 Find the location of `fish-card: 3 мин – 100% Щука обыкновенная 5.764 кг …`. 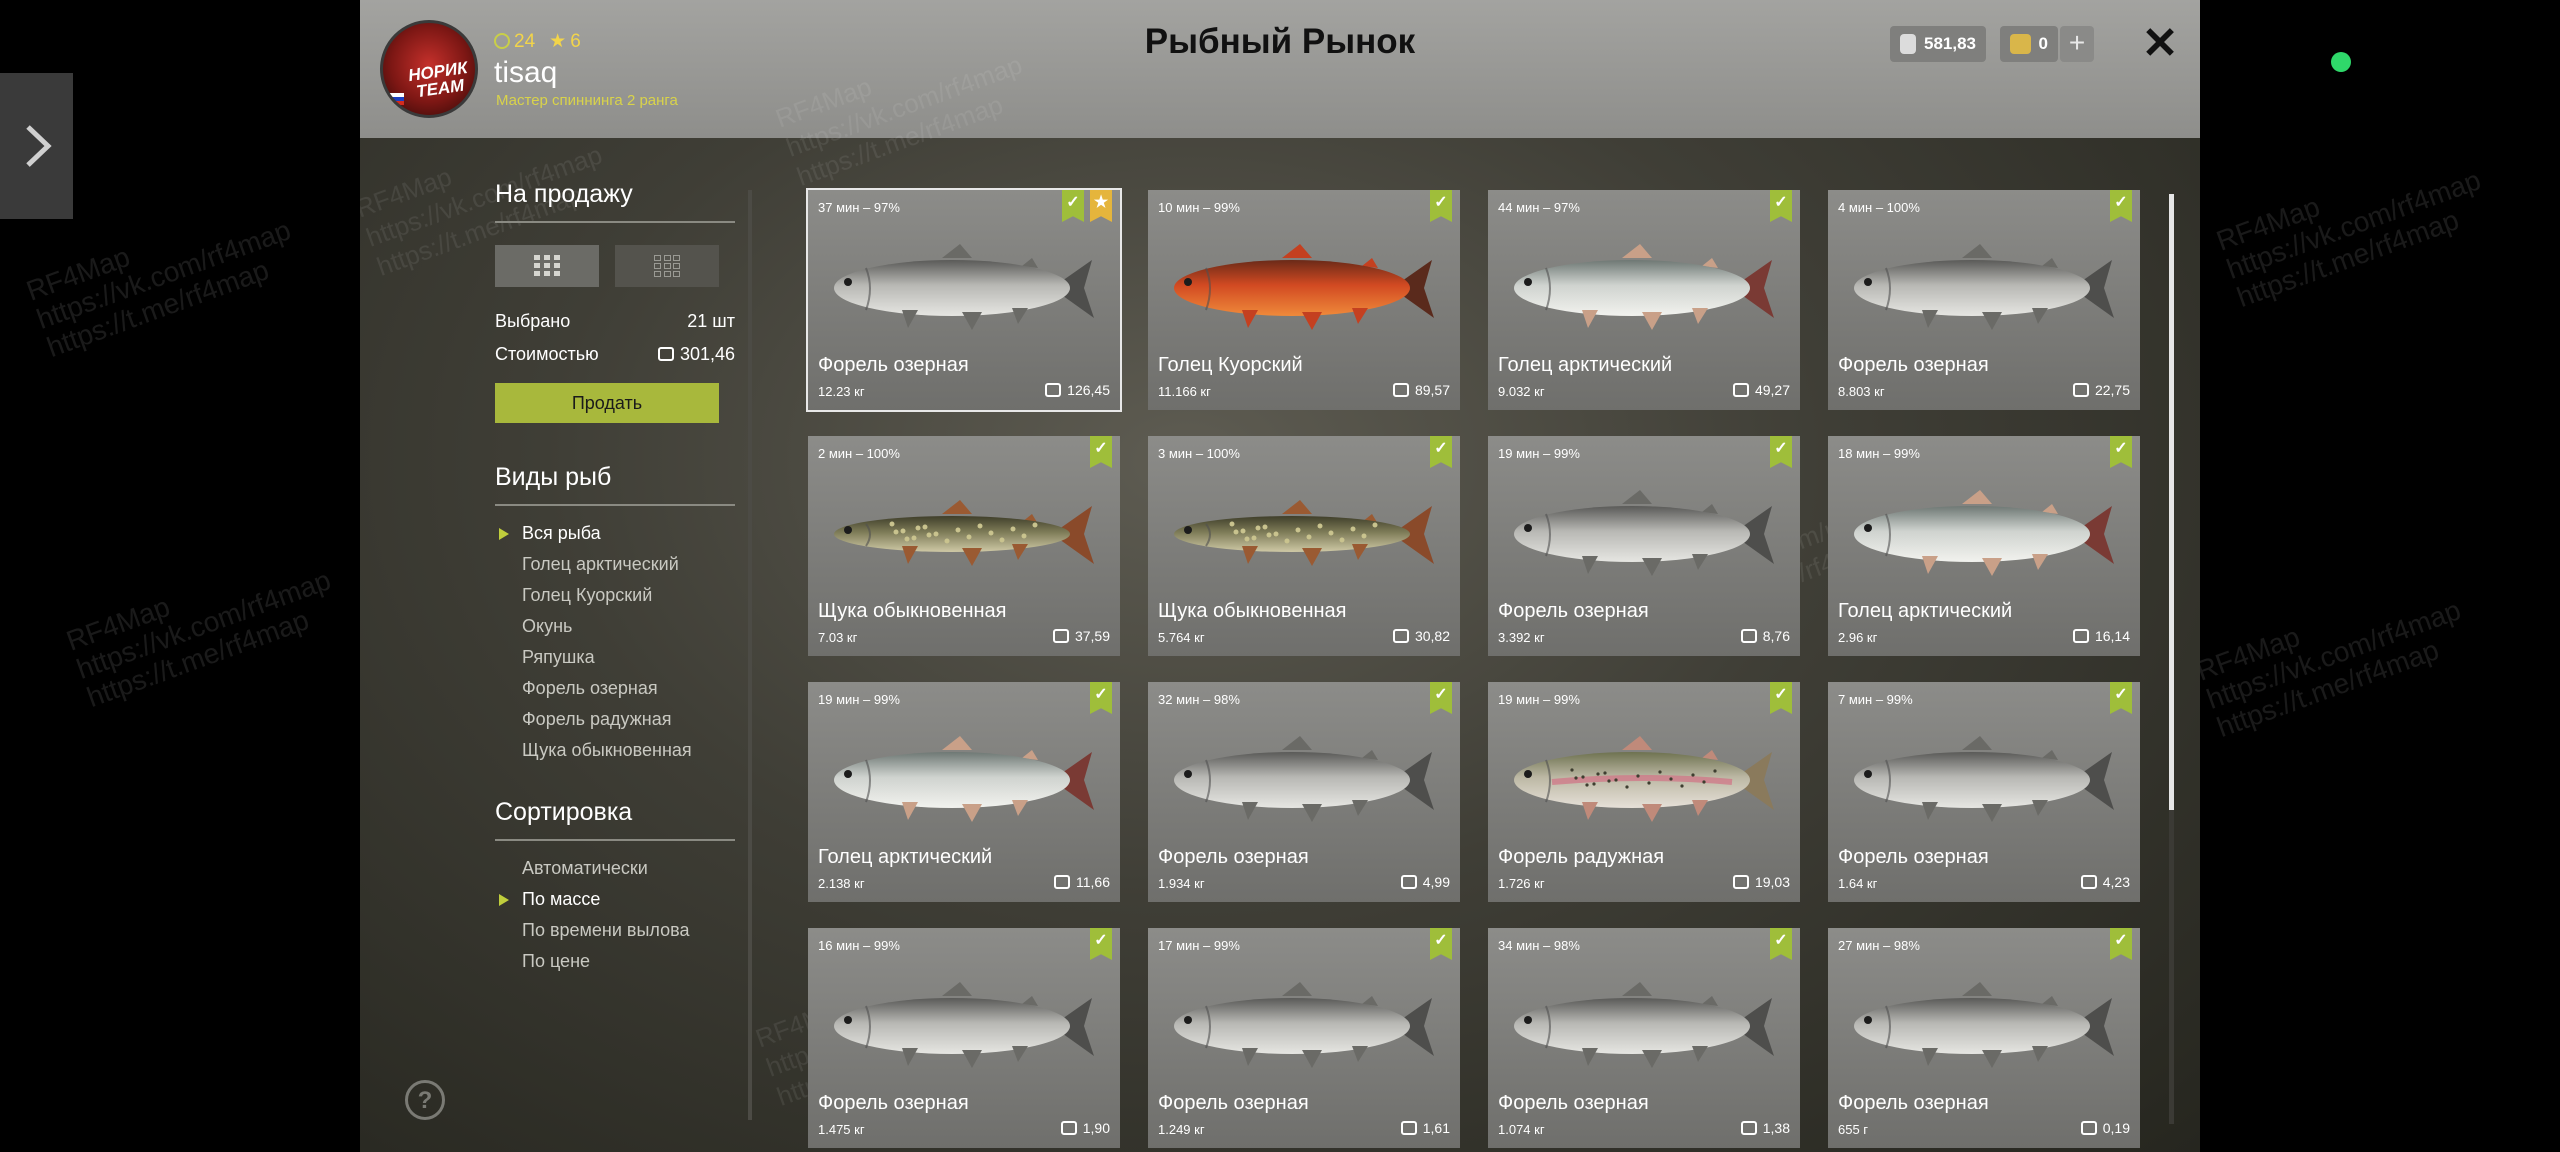

fish-card: 3 мин – 100% Щука обыкновенная 5.764 кг … is located at coordinates (1304, 546).